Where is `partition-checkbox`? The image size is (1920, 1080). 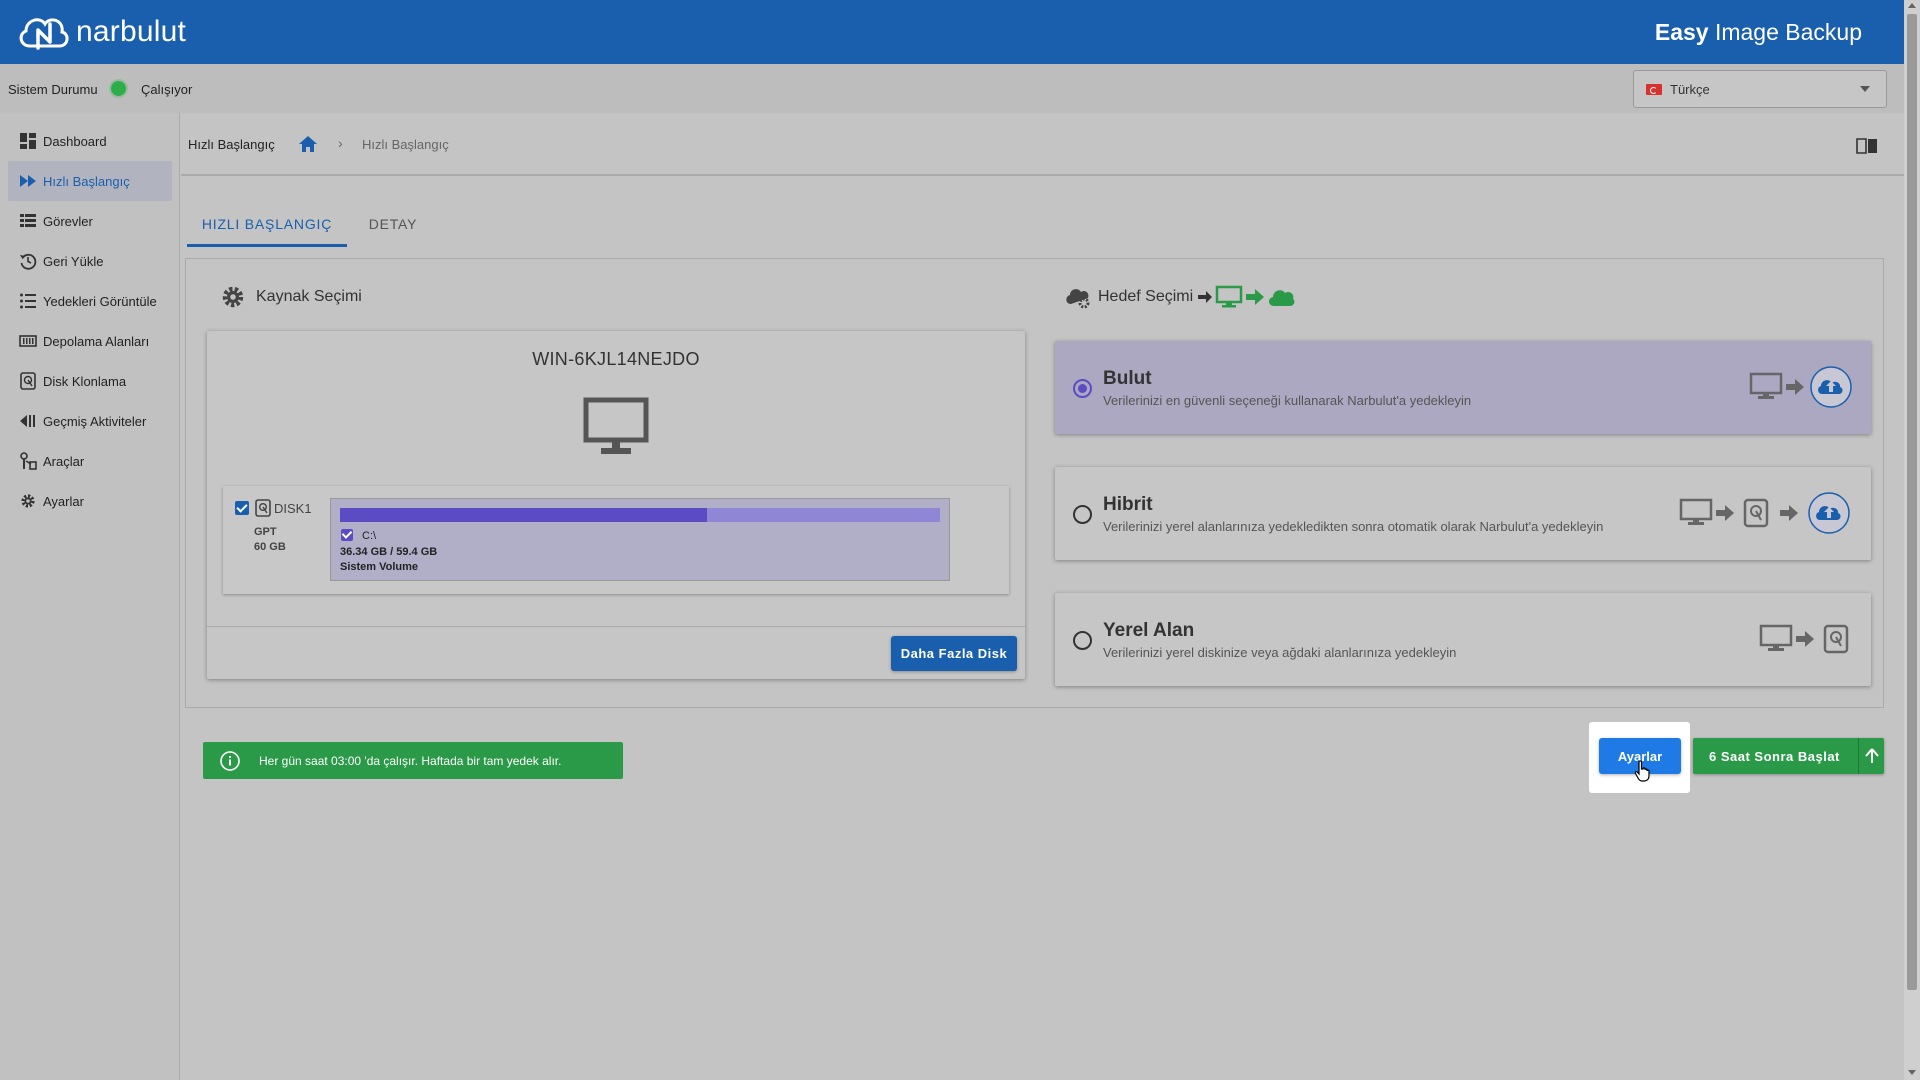 partition-checkbox is located at coordinates (347, 535).